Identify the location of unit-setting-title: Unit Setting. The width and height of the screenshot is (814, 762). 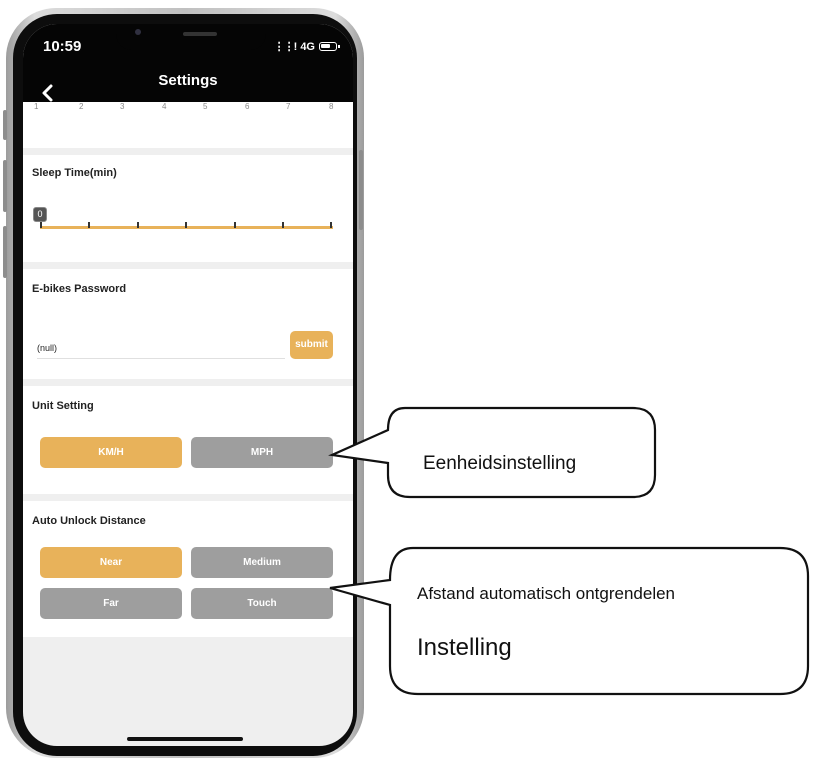
(63, 406).